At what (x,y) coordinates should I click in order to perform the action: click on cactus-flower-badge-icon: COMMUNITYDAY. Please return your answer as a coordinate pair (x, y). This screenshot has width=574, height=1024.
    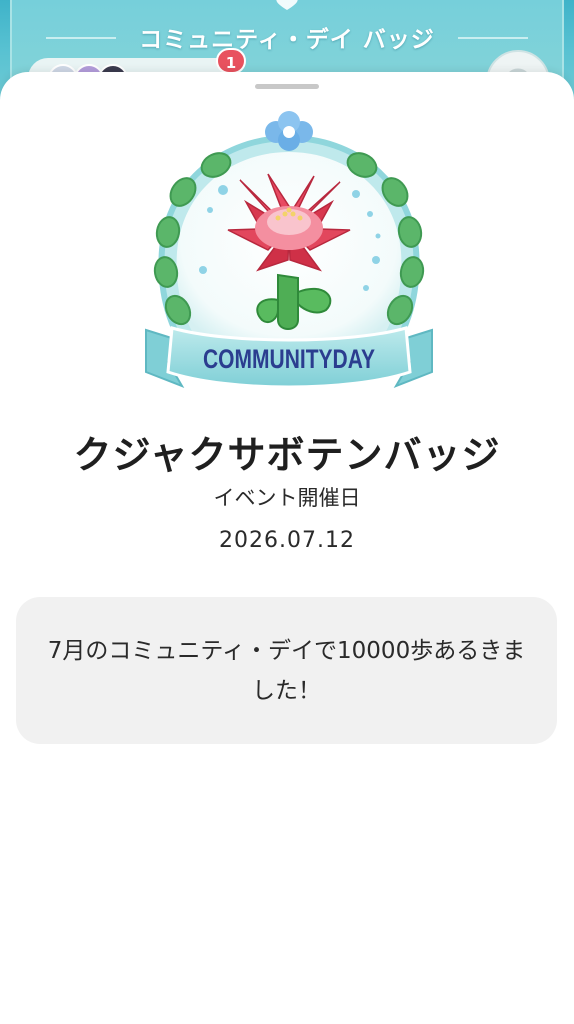
    Looking at the image, I should click on (289, 250).